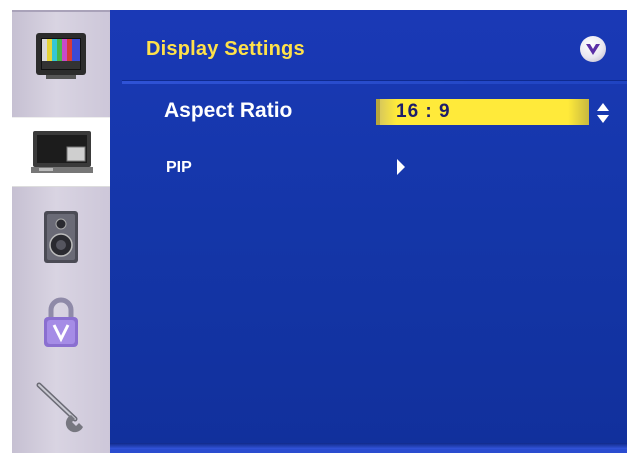 The width and height of the screenshot is (633, 459). I want to click on sidebar-item-picture, so click(61, 57).